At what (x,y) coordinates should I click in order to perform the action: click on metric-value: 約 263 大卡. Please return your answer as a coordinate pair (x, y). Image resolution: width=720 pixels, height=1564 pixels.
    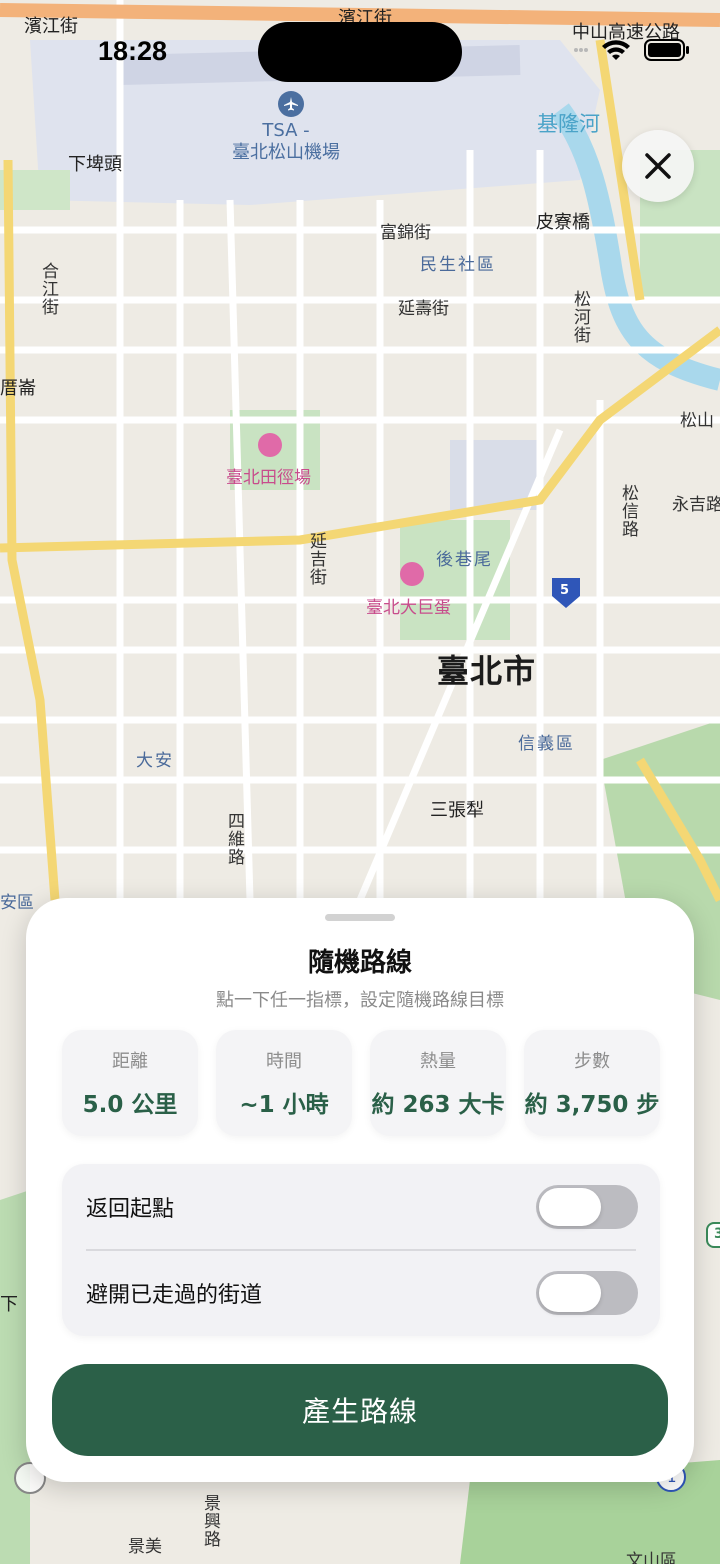
    Looking at the image, I should click on (438, 1105).